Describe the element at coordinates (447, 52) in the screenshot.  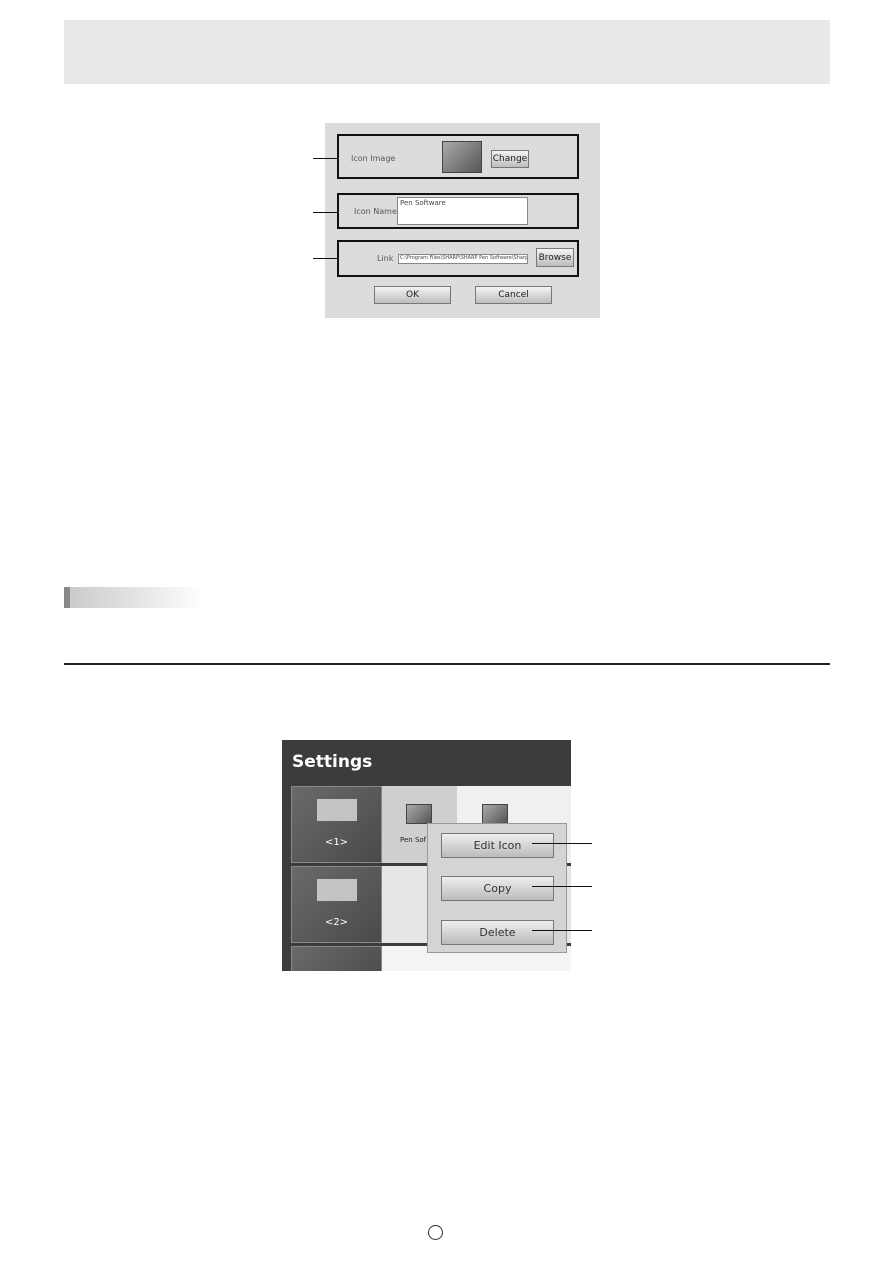
I see `header-band` at that location.